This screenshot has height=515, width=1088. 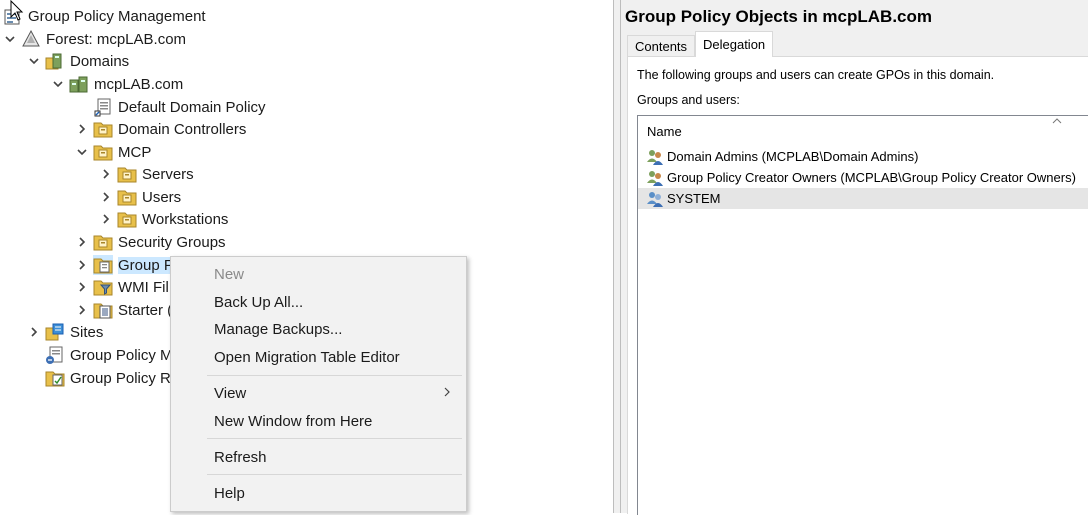 I want to click on tree-node-domains: Domains, so click(x=78, y=61).